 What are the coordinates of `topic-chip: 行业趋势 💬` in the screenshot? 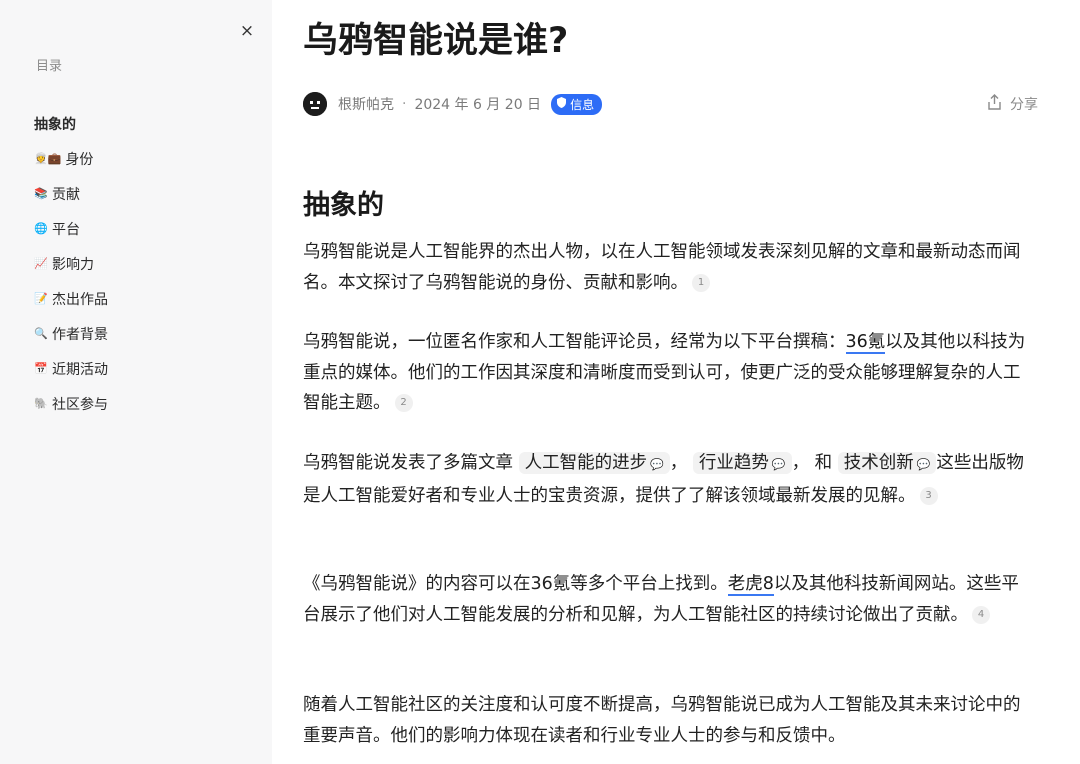 It's located at (742, 463).